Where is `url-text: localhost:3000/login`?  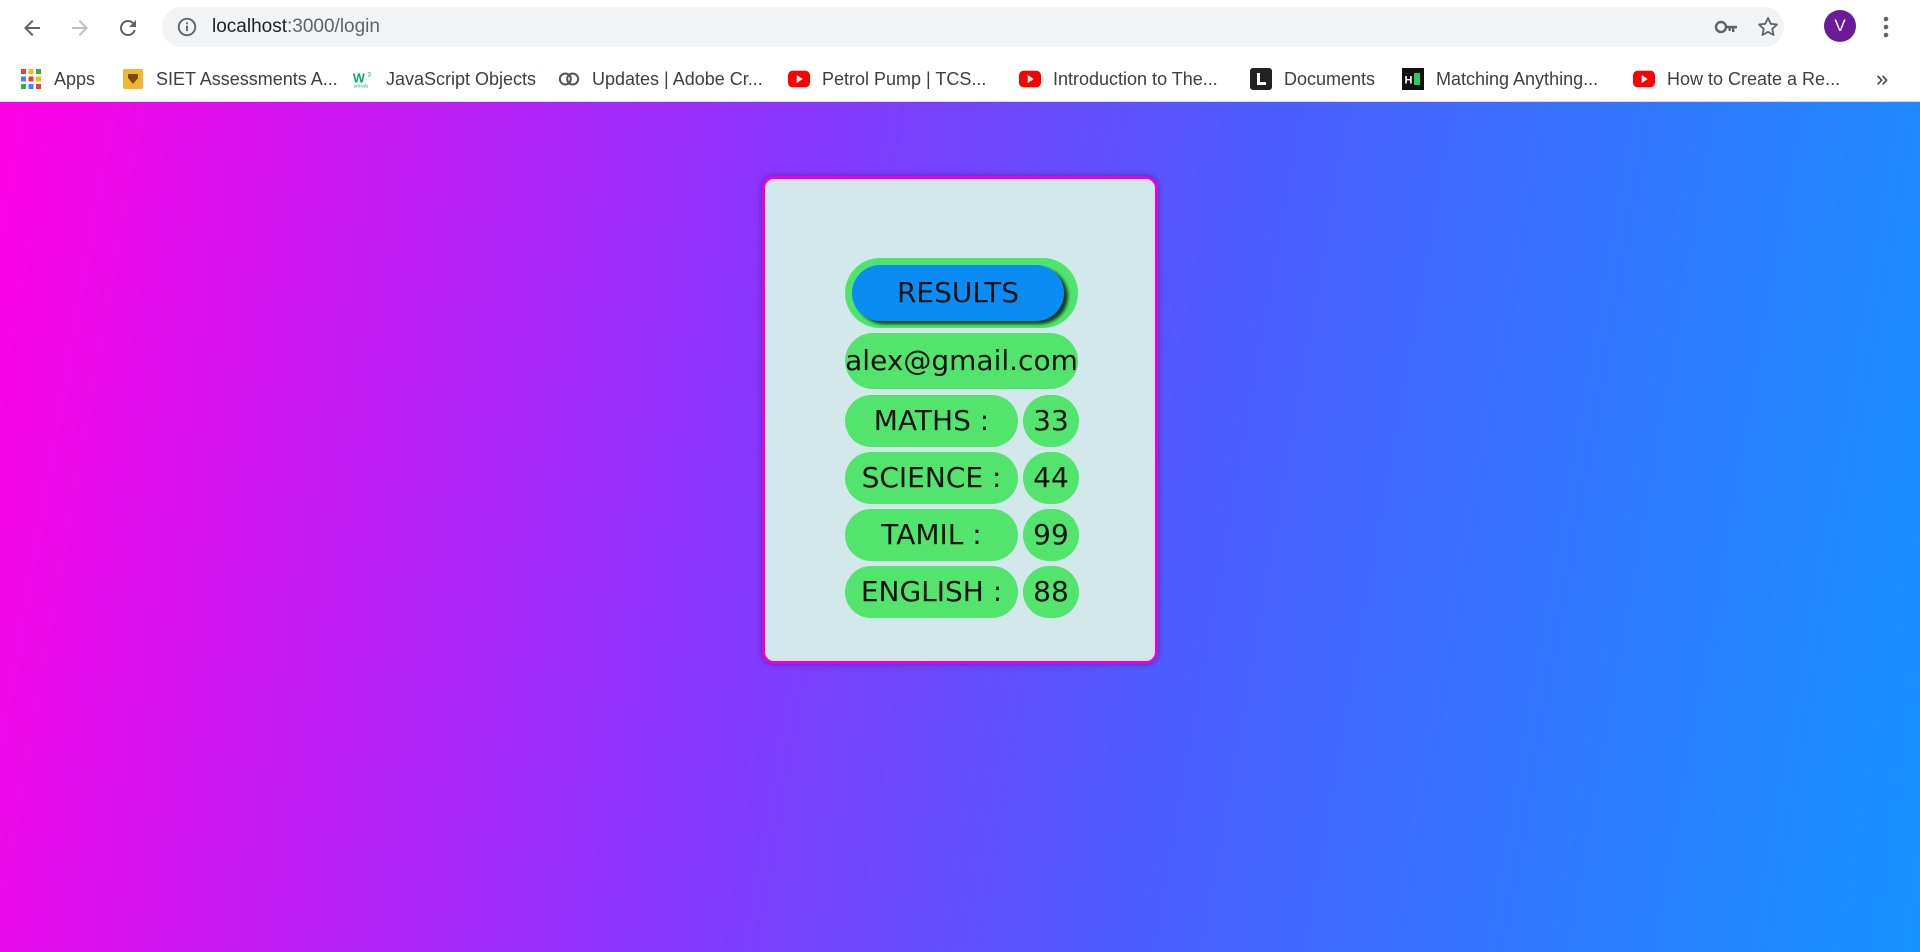 url-text: localhost:3000/login is located at coordinates (296, 27).